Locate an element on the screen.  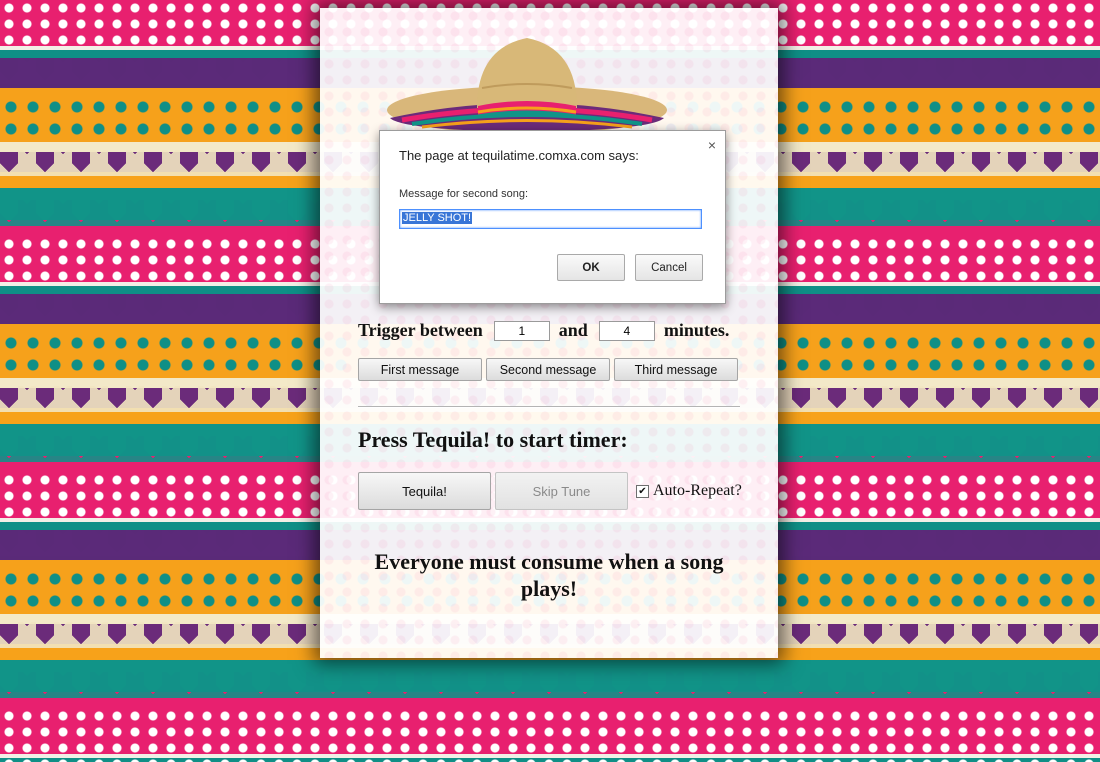
first-message-button: First message is located at coordinates (420, 369).